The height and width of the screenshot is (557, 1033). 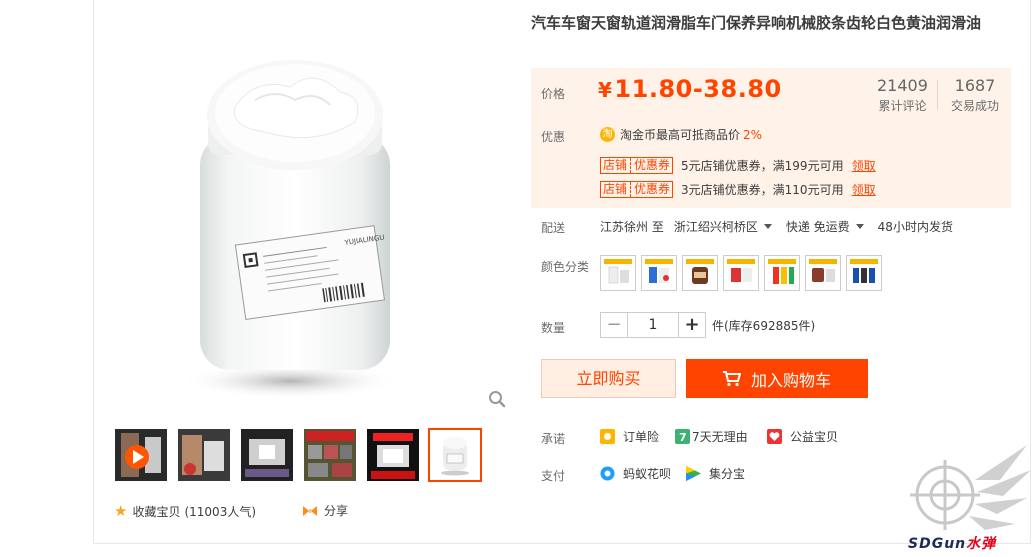 What do you see at coordinates (790, 380) in the screenshot?
I see `add-to-cart-label: 加入购物车` at bounding box center [790, 380].